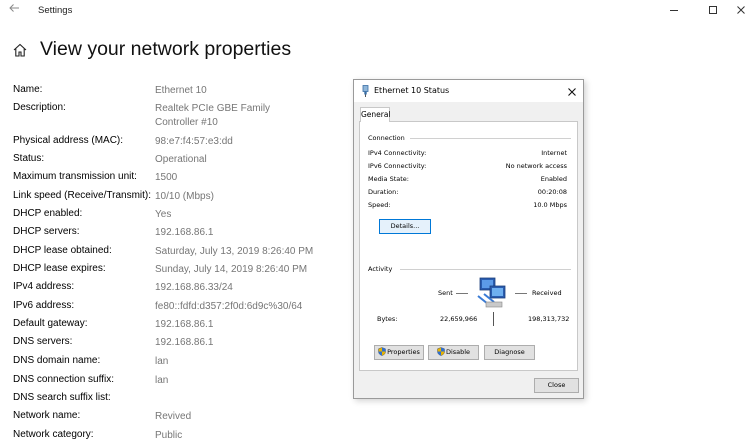 This screenshot has width=750, height=443. I want to click on property-label: DNS connection suffix:, so click(63, 379).